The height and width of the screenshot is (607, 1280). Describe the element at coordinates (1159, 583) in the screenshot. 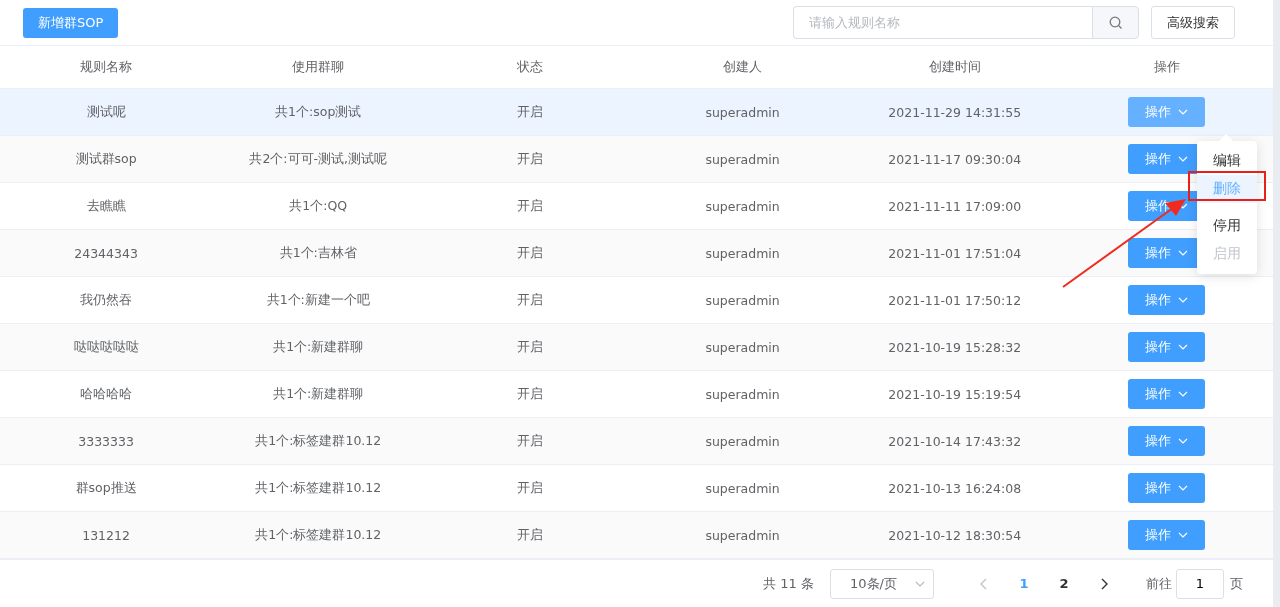

I see `goto-label: 前往` at that location.